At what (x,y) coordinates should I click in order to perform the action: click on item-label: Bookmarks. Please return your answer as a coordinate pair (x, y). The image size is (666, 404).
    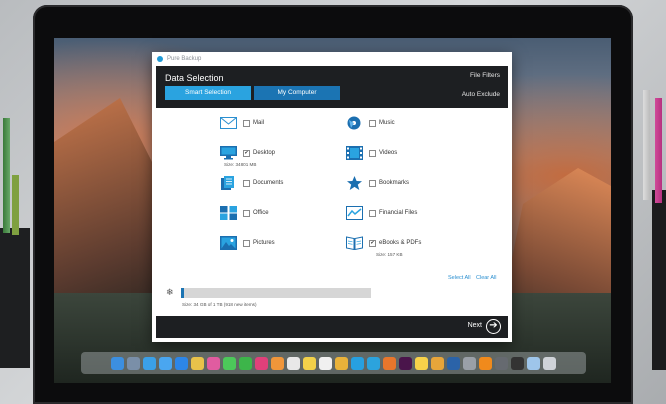
    Looking at the image, I should click on (394, 183).